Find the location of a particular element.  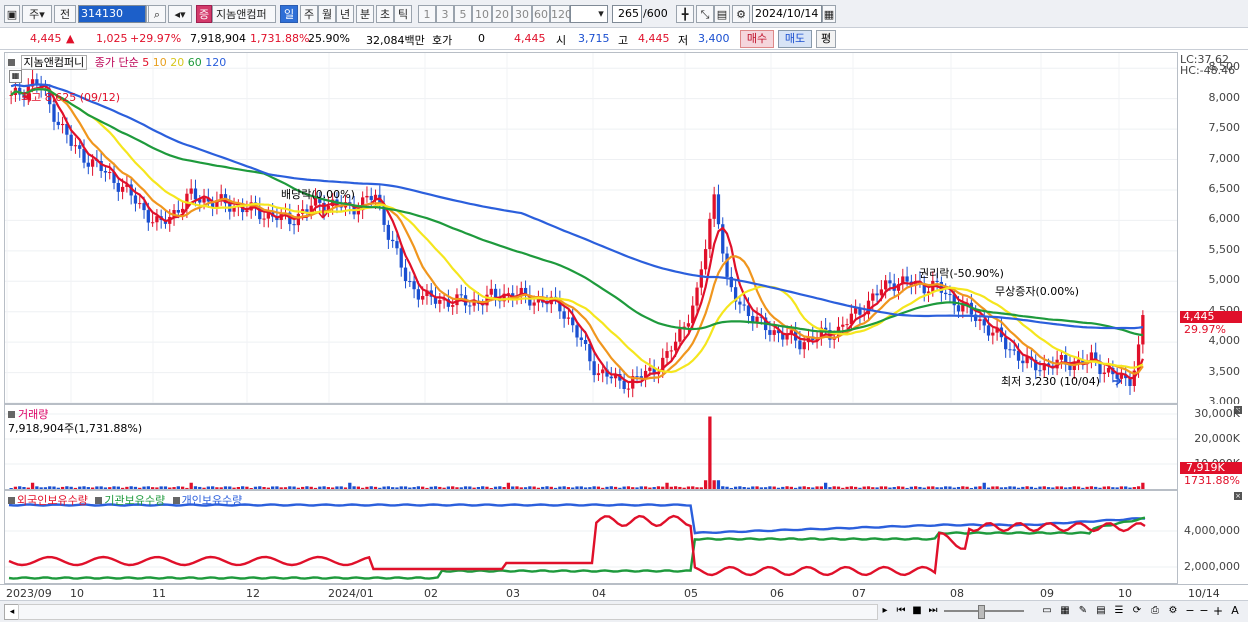

fast-forward-icon: ⏭ is located at coordinates (933, 611).